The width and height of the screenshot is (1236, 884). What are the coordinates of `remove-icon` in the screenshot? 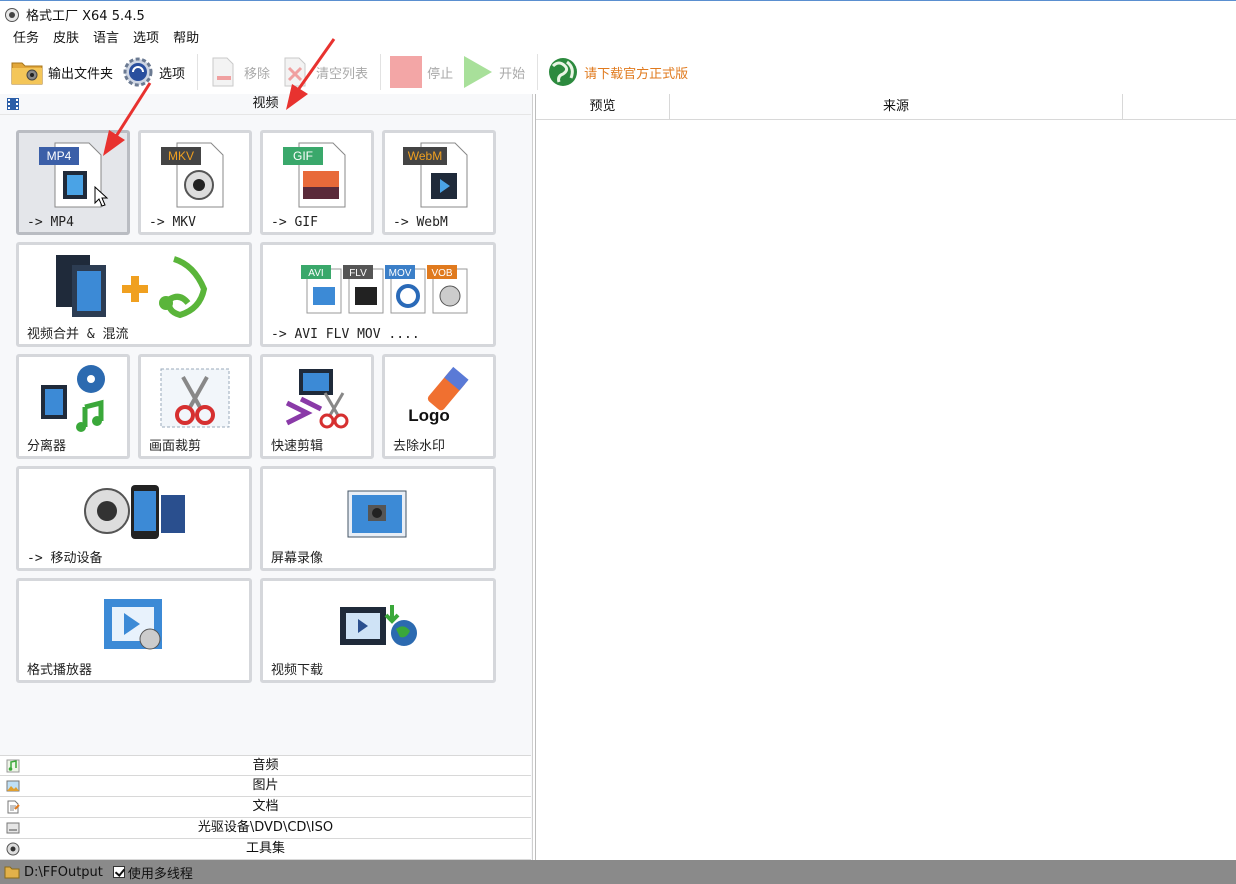 It's located at (223, 72).